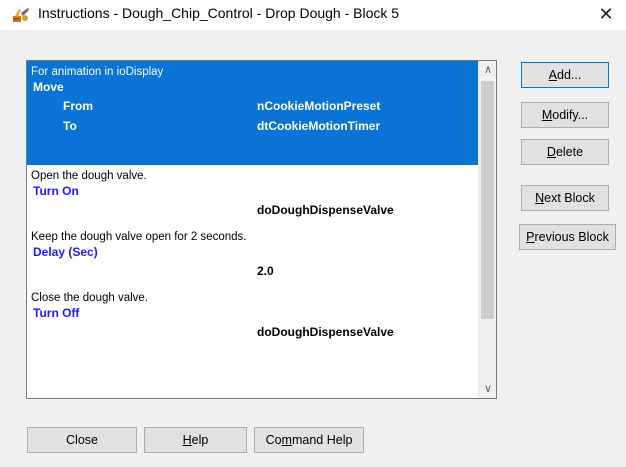  I want to click on tool-icon, so click(21, 15).